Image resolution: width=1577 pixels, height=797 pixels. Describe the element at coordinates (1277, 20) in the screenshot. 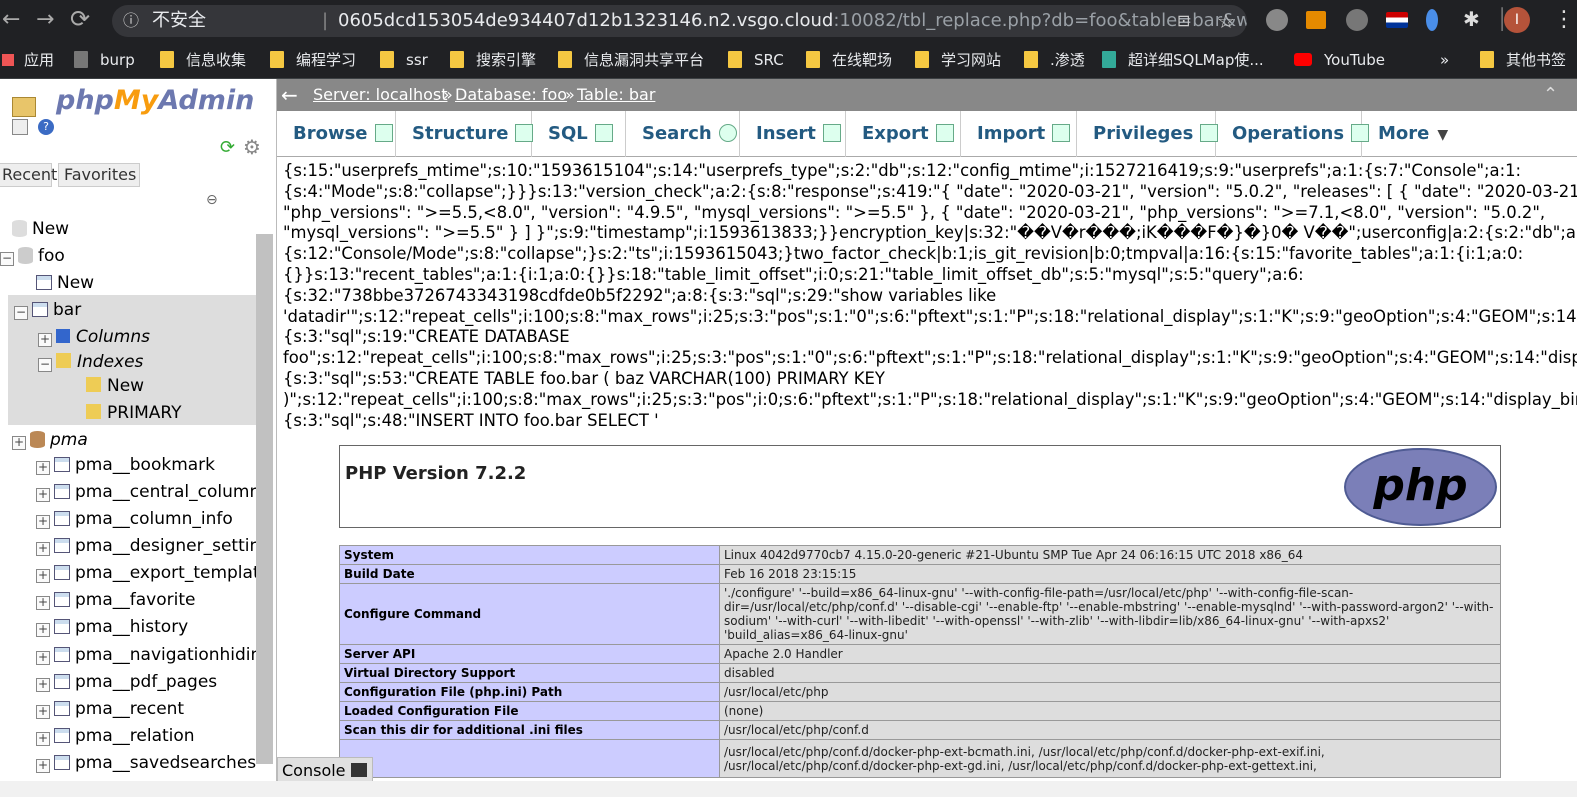

I see `globe-extension-icon` at that location.